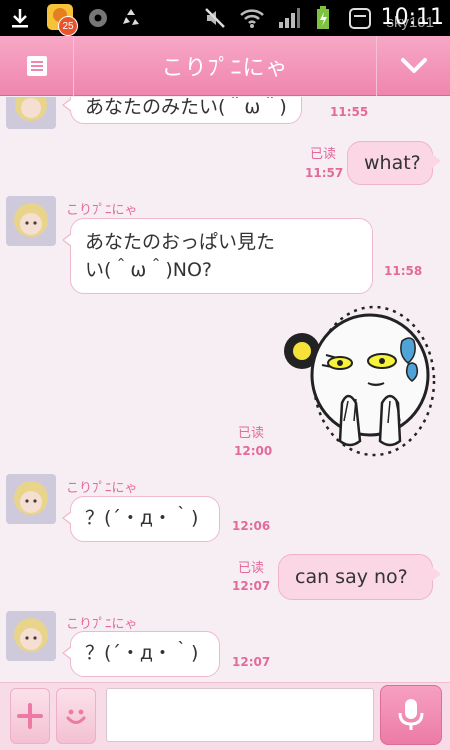 This screenshot has height=750, width=450. What do you see at coordinates (349, 112) in the screenshot?
I see `message-time: 11:55` at bounding box center [349, 112].